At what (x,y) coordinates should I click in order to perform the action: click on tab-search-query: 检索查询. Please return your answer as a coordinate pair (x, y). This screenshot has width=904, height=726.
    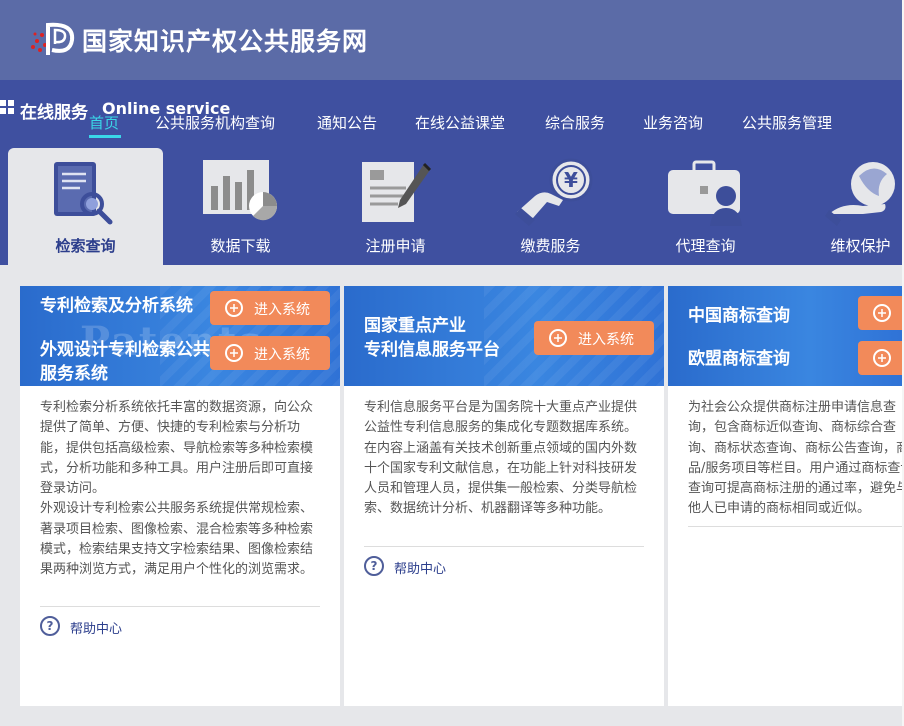
    Looking at the image, I should click on (85, 206).